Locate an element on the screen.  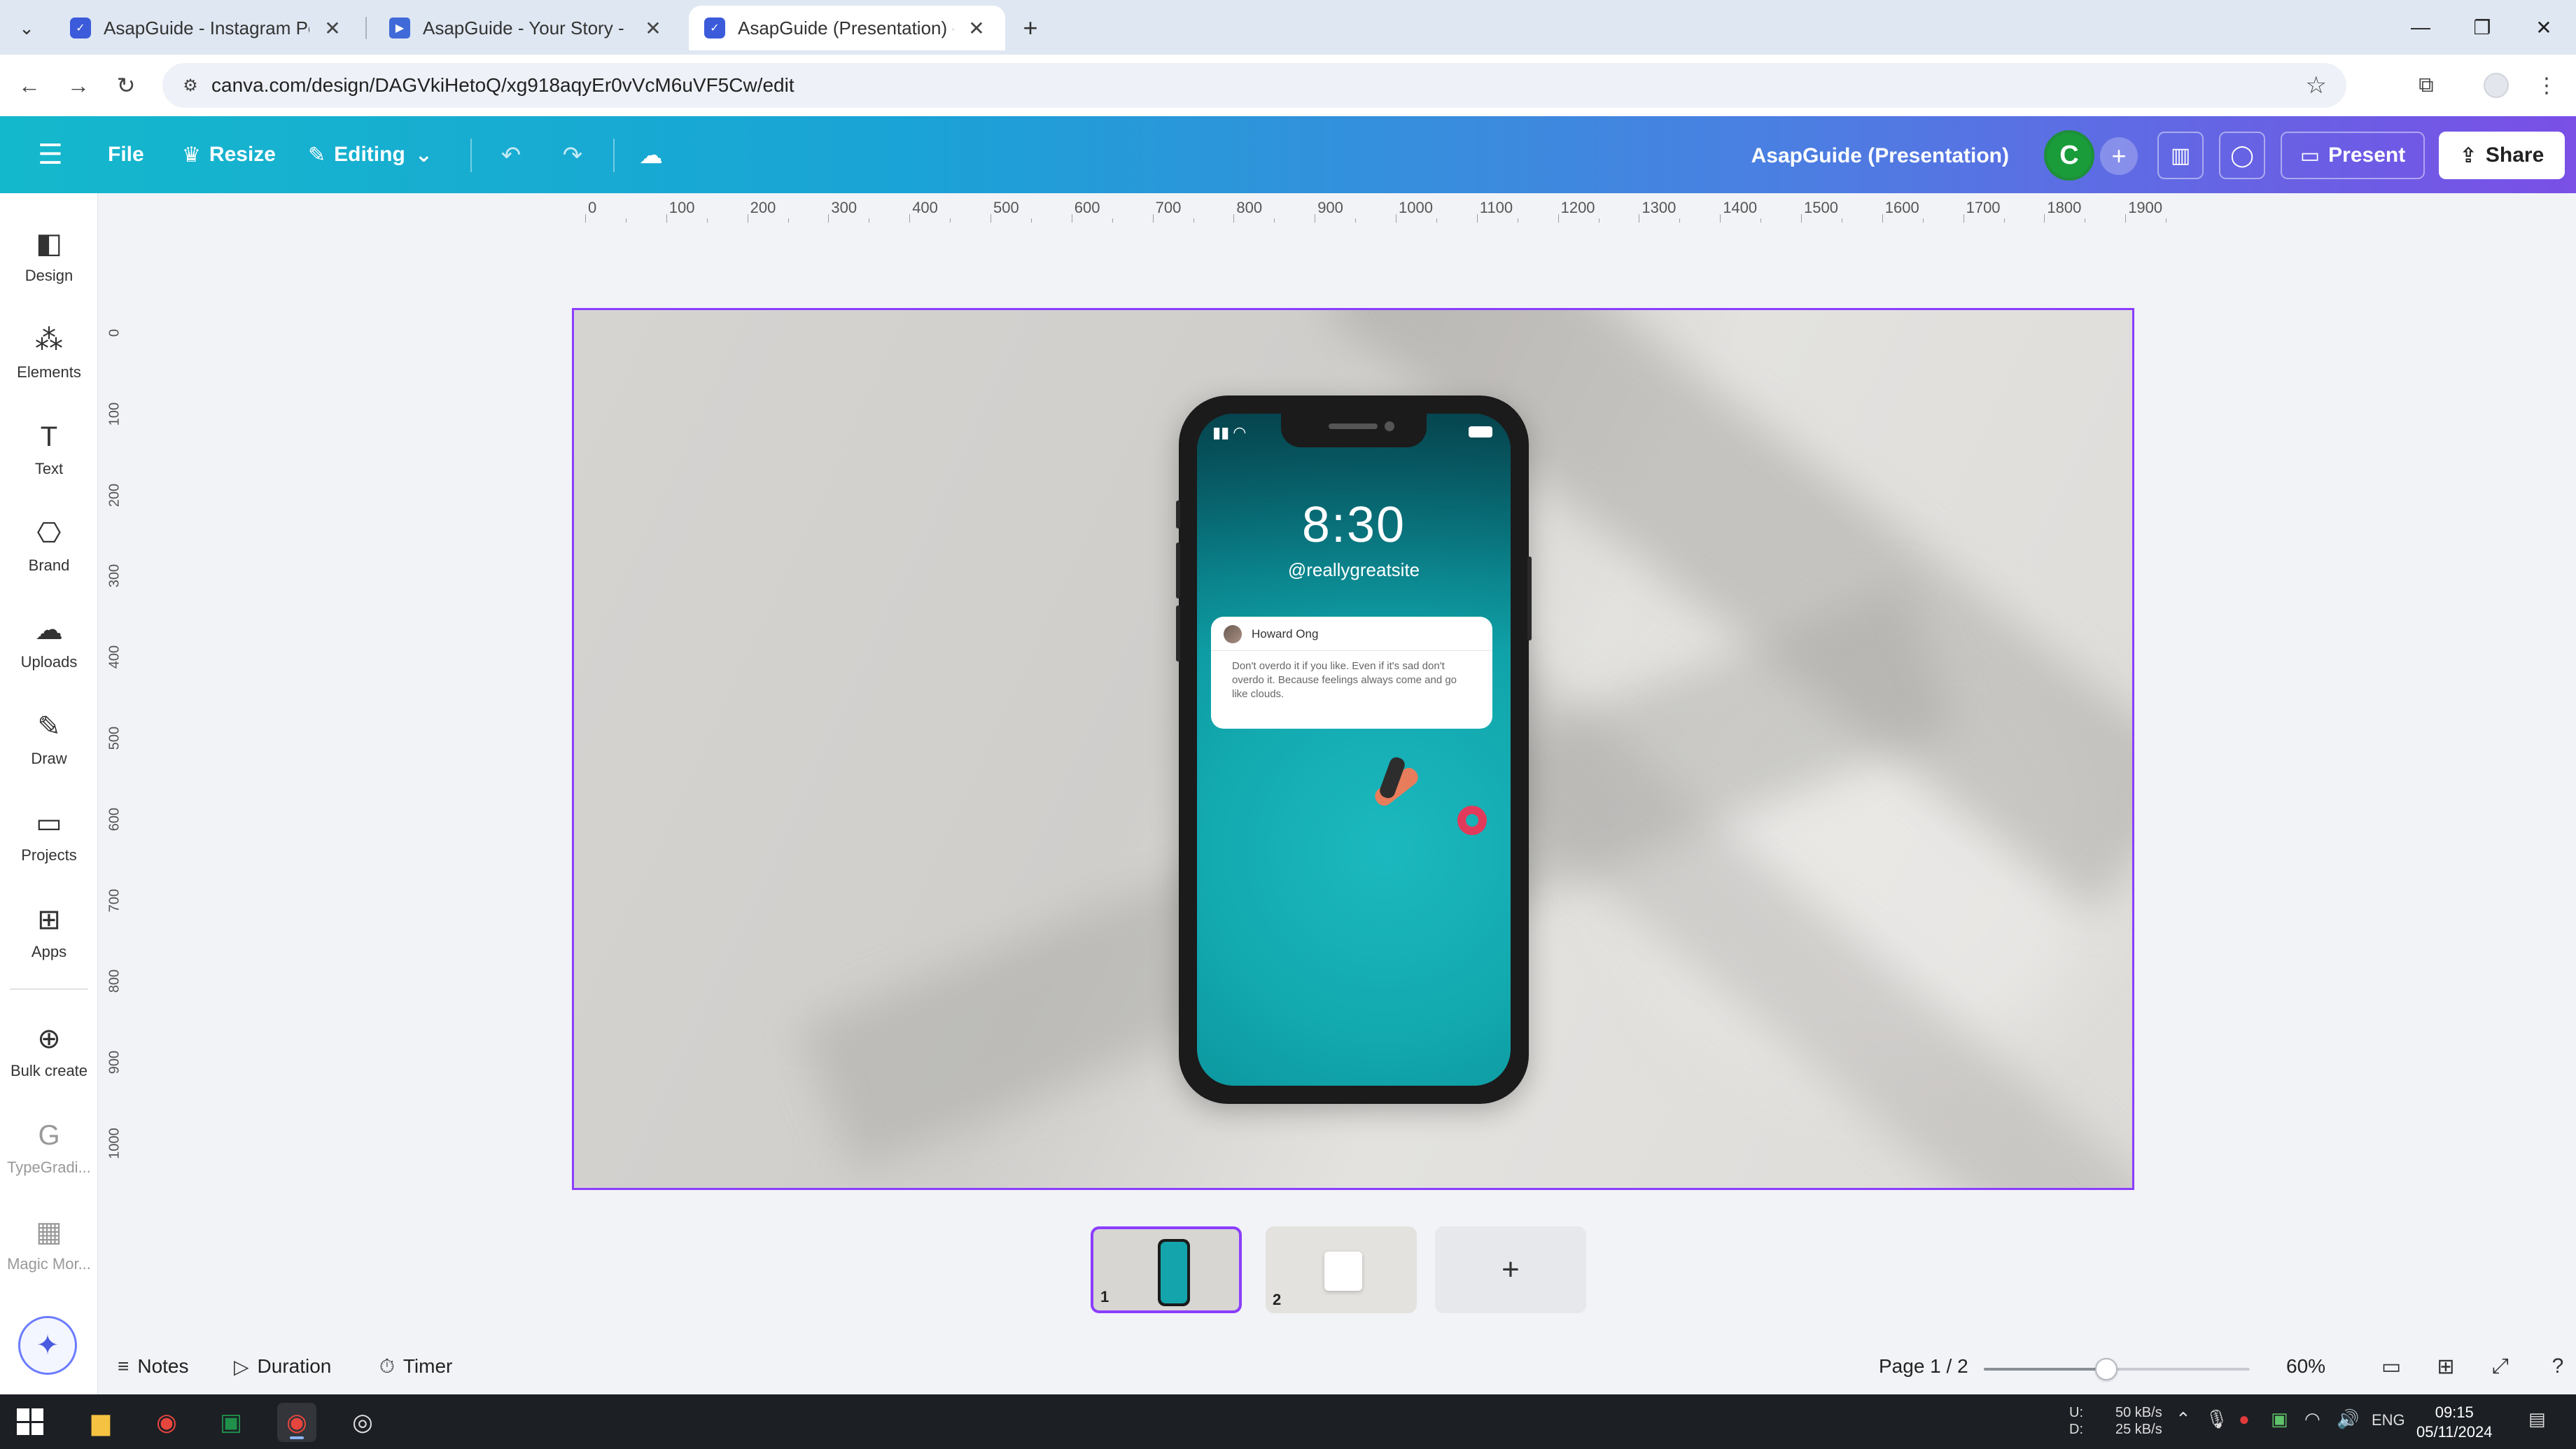
file-menu-button: File is located at coordinates (126, 154).